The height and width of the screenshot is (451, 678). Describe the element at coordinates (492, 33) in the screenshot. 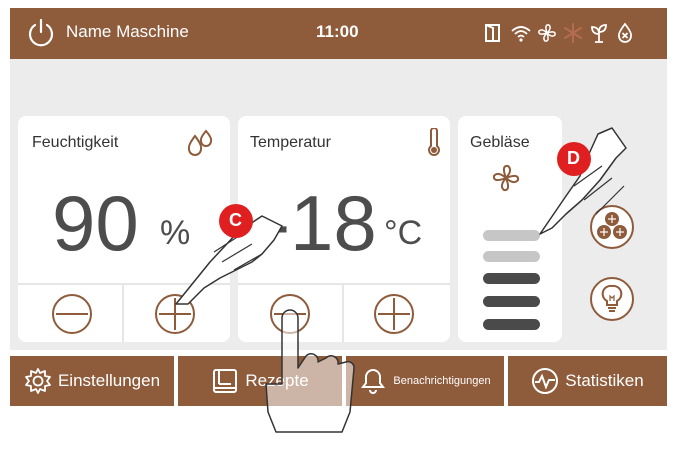

I see `door-icon` at that location.